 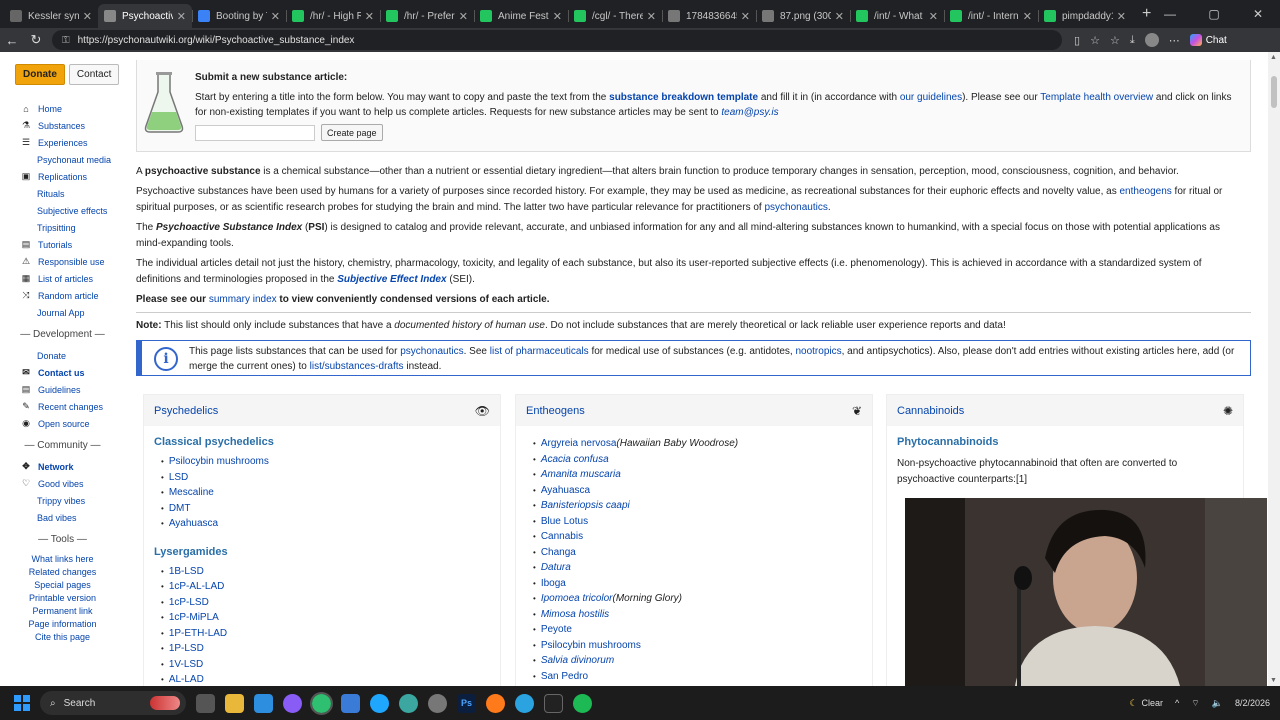 What do you see at coordinates (333, 16) in the screenshot?
I see `browser-tab: /hr/ - High Re ✕` at bounding box center [333, 16].